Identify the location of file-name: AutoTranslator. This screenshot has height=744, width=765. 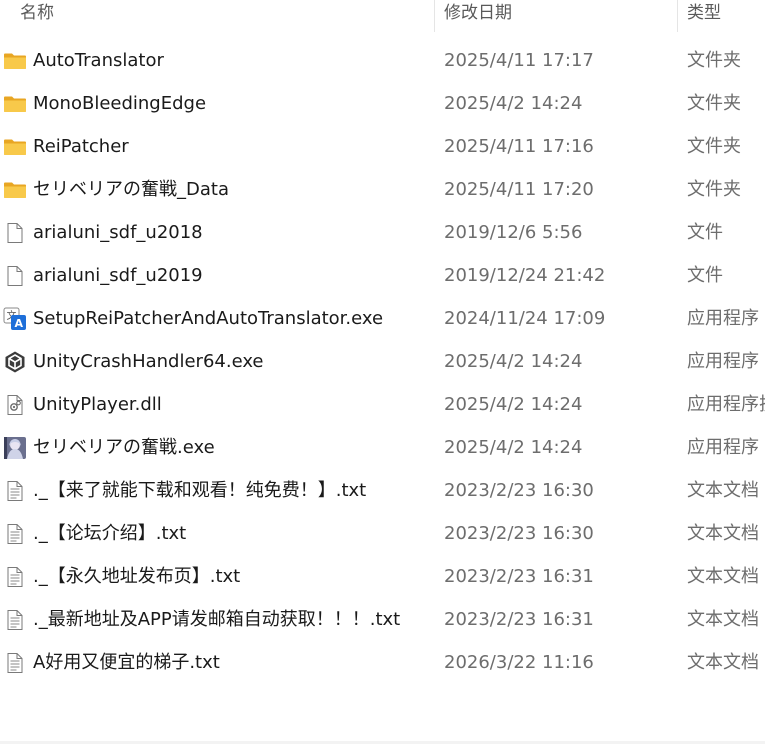
(98, 60).